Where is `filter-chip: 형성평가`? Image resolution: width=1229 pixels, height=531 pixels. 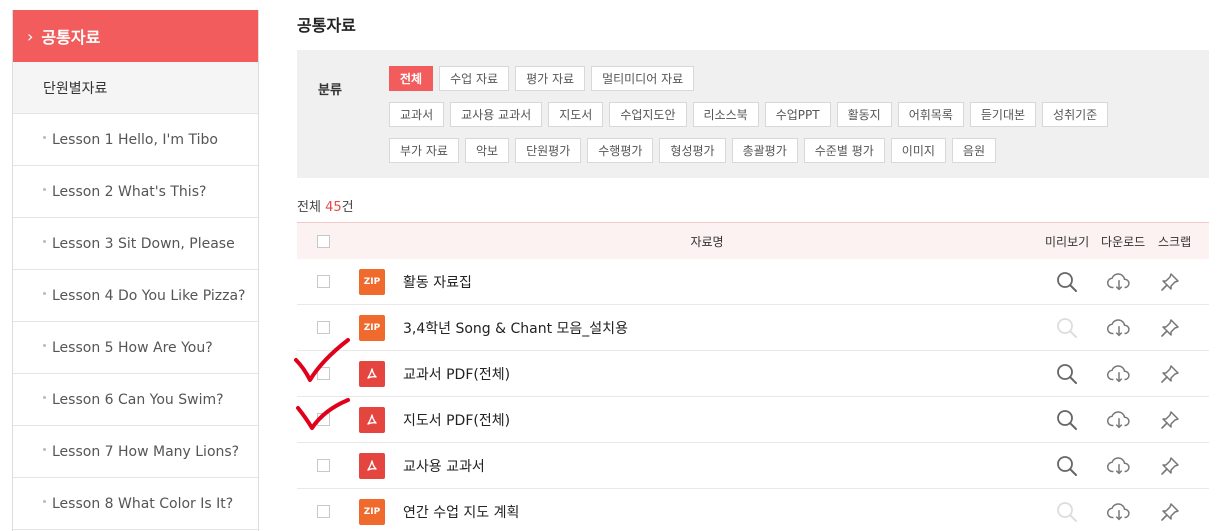
filter-chip: 형성평가 is located at coordinates (692, 150).